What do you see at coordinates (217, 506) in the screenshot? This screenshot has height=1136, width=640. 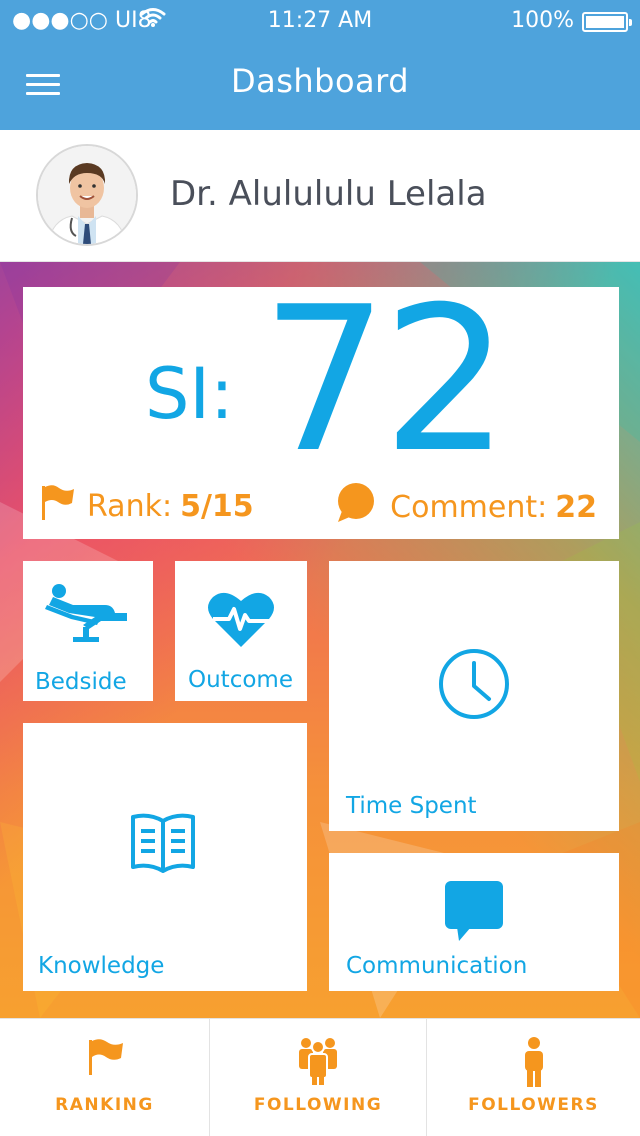 I see `rank-value: 5/15` at bounding box center [217, 506].